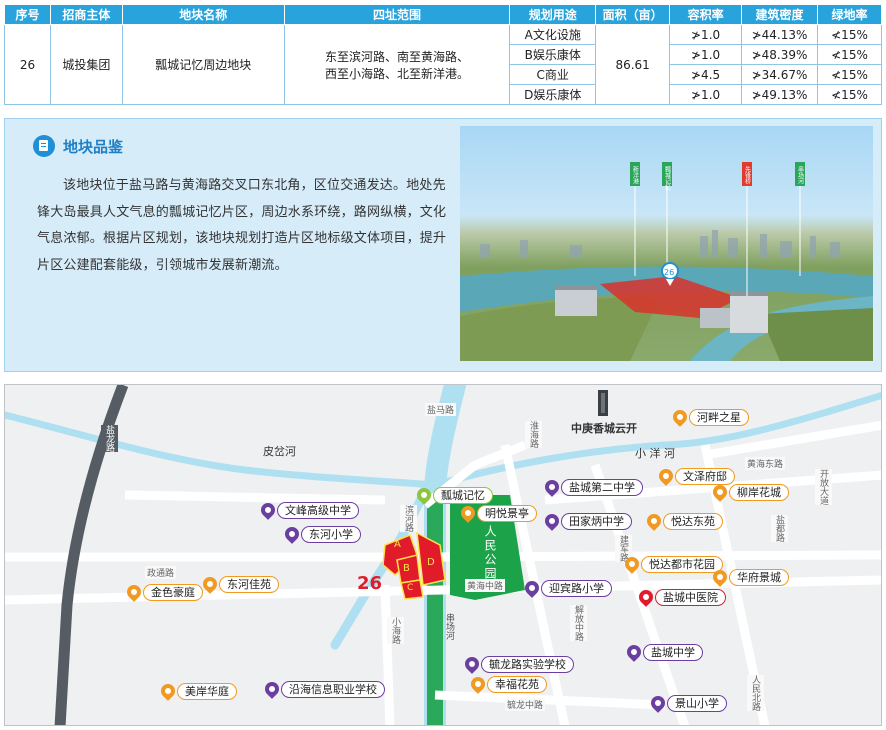  I want to click on river-label-chuanchang: 串场河, so click(449, 626).